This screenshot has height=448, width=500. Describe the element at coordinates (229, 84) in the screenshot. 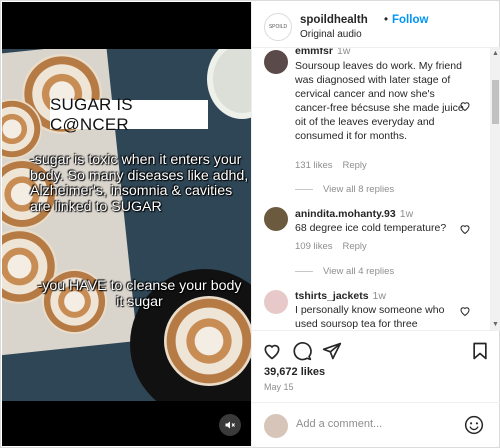

I see `bowl` at that location.